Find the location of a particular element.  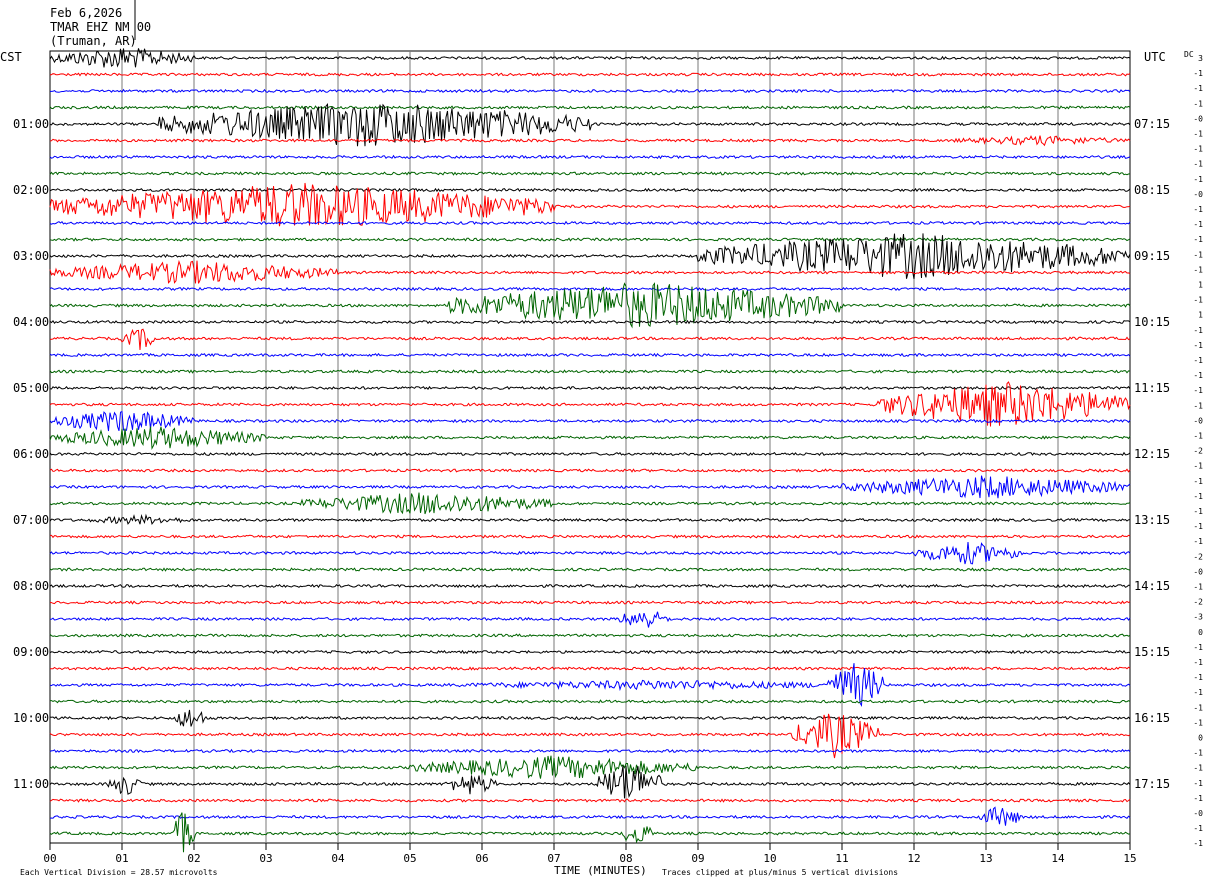

left-hour-label: 11:00 is located at coordinates (31, 784).